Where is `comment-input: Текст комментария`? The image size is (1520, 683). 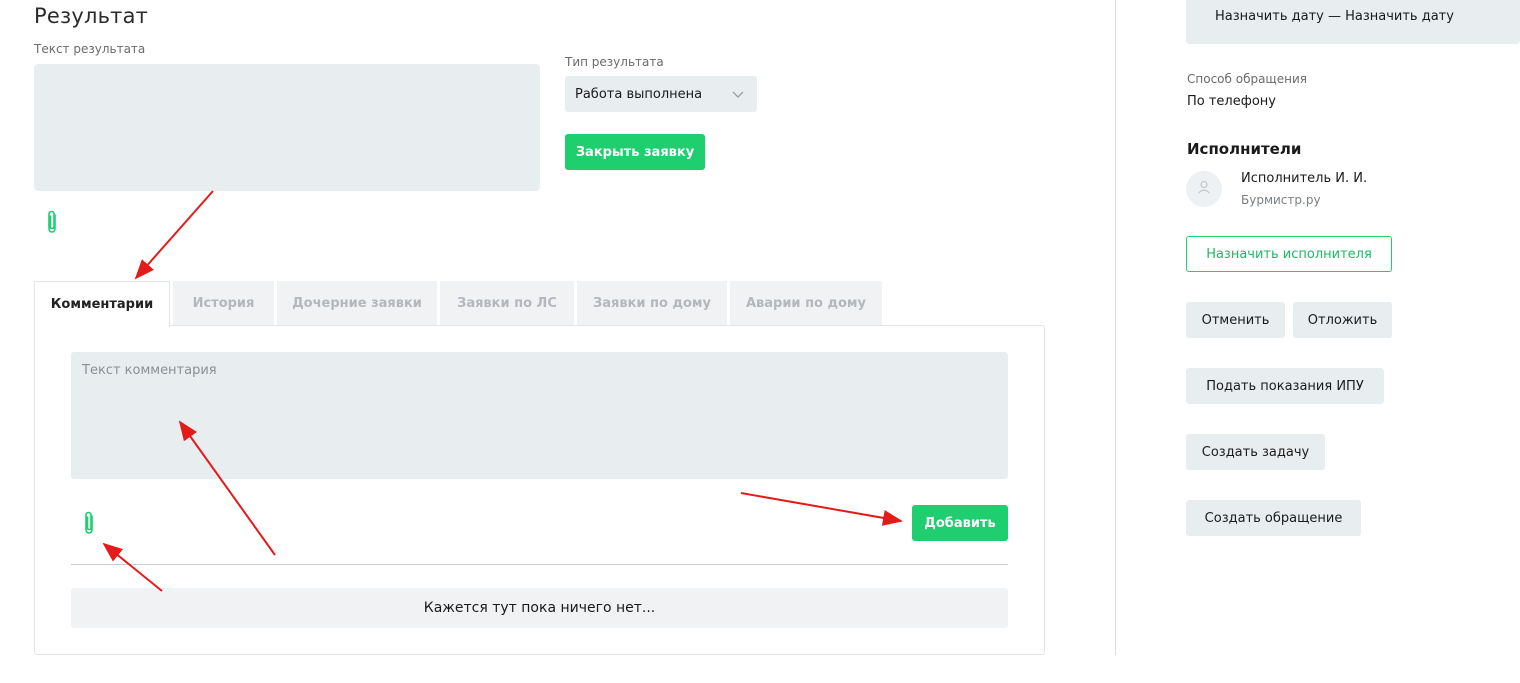
comment-input: Текст комментария is located at coordinates (539, 415).